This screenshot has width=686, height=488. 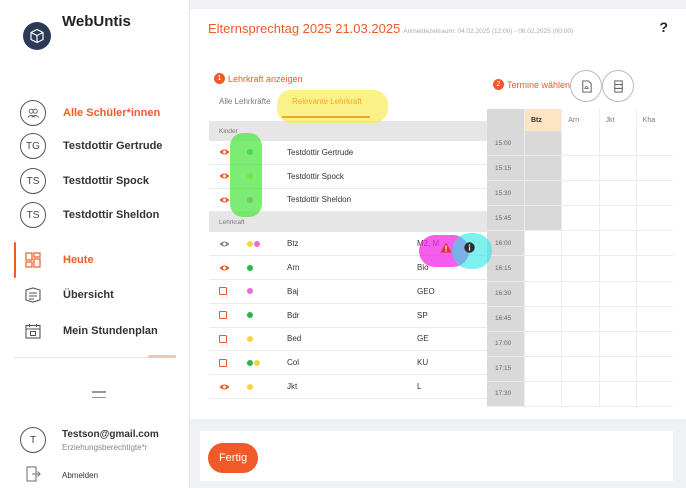 I want to click on teacher-row: Jkt L, so click(x=348, y=387).